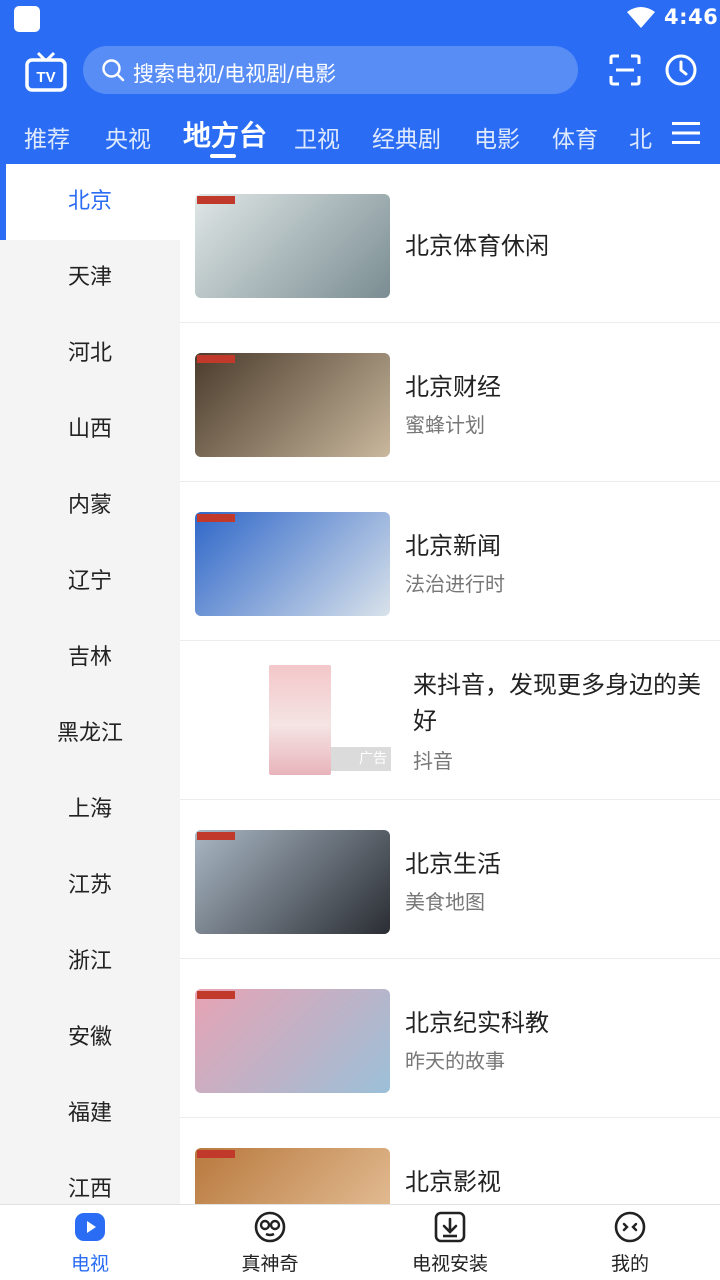  I want to click on face-icon, so click(270, 1227).